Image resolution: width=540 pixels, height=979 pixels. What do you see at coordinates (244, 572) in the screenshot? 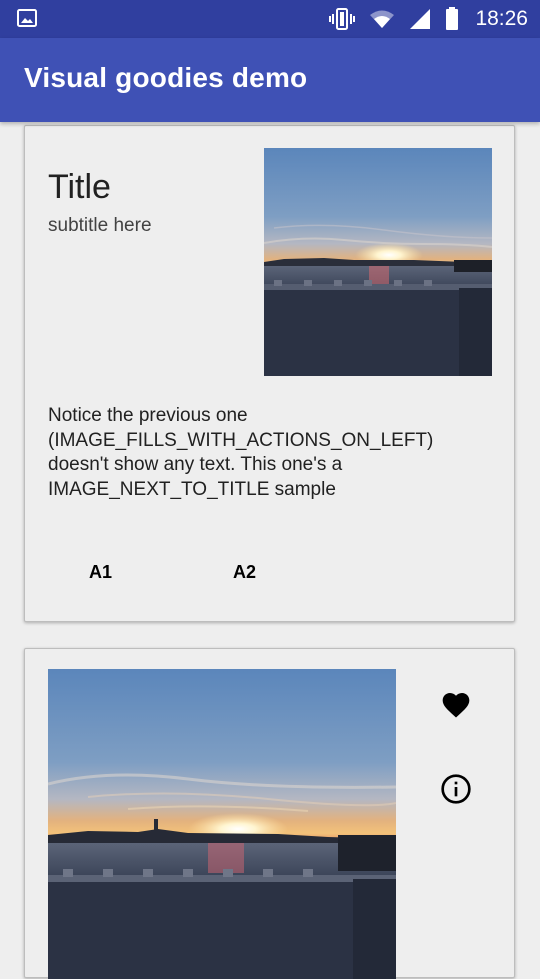
I see `action-button-a2: A2` at bounding box center [244, 572].